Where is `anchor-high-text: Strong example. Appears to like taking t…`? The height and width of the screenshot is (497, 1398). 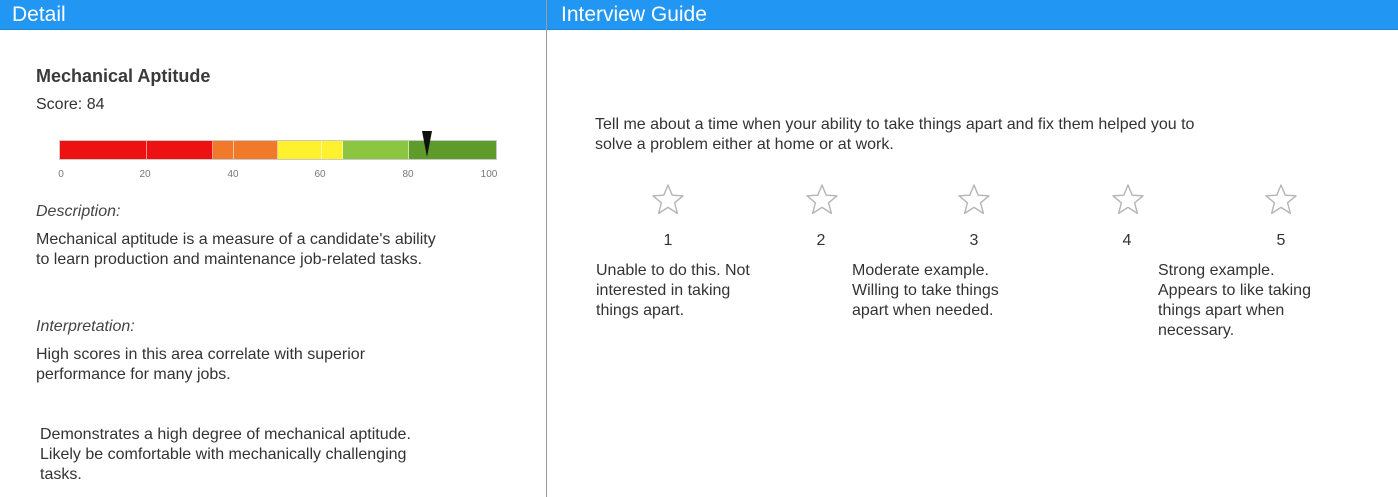
anchor-high-text: Strong example. Appears to like taking t… is located at coordinates (1234, 300).